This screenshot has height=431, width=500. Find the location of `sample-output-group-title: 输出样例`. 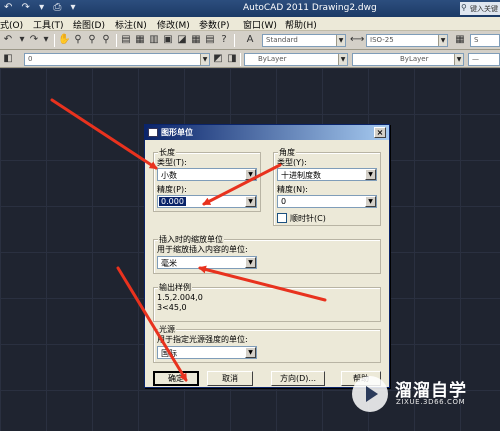

sample-output-group-title: 输出样例 is located at coordinates (175, 287).